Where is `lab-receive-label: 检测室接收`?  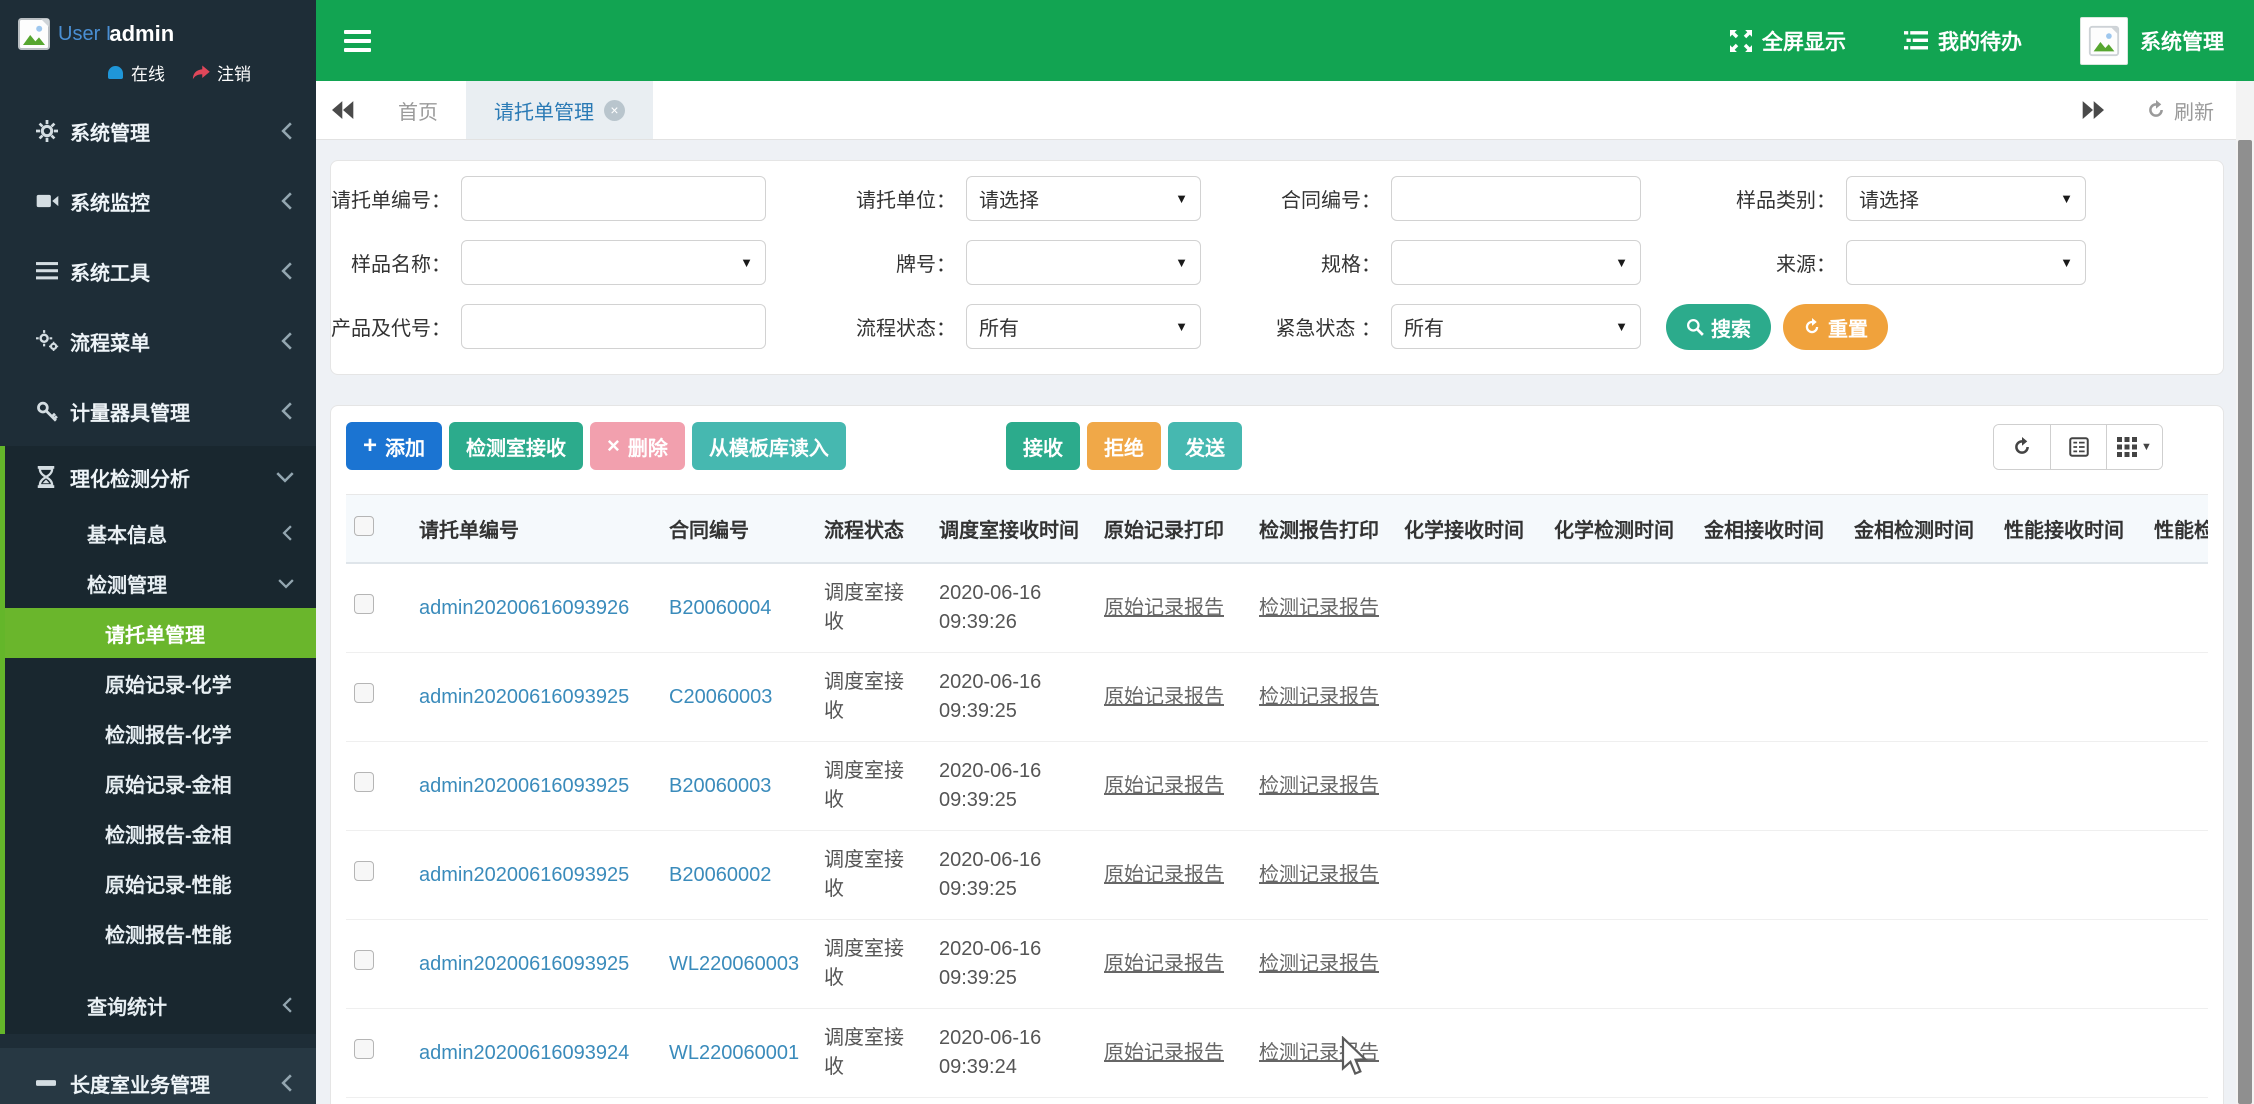
lab-receive-label: 检测室接收 is located at coordinates (516, 448).